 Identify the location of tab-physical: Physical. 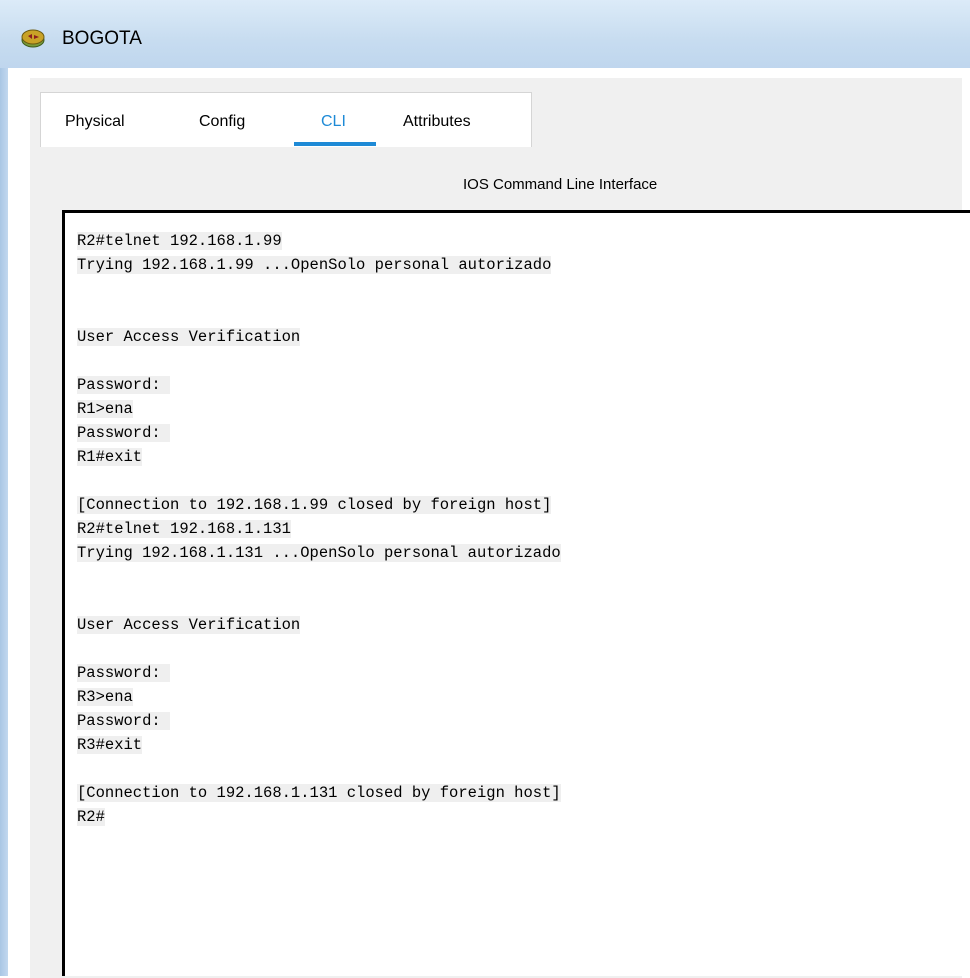
(95, 122).